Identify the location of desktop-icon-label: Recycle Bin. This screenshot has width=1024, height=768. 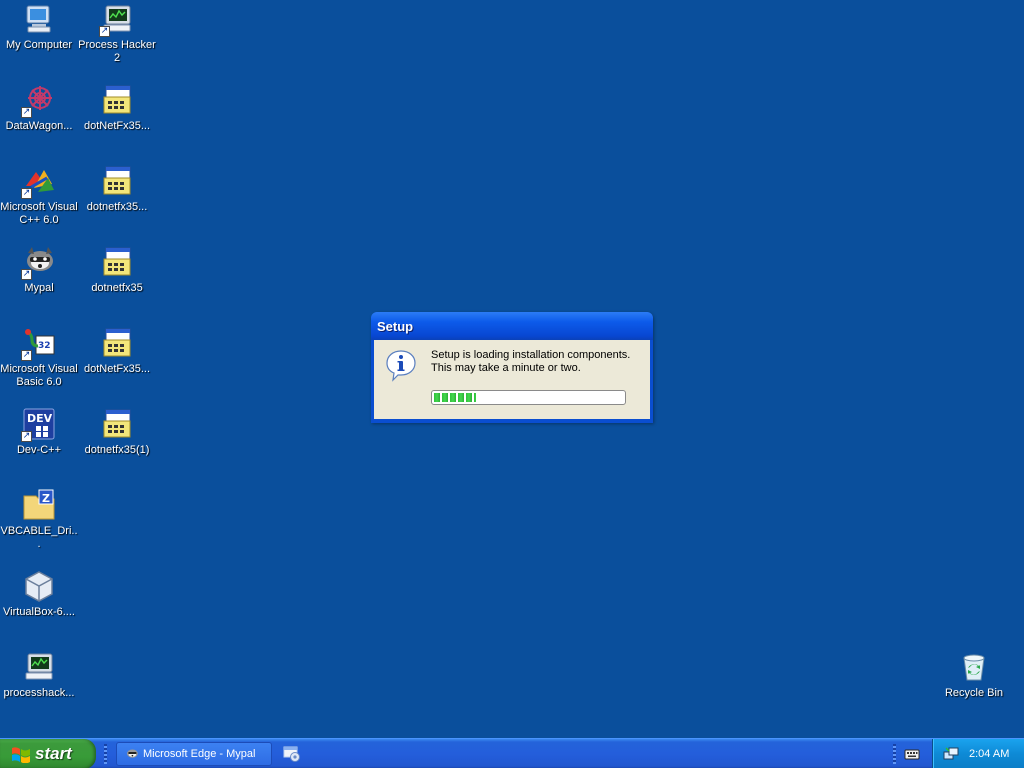
(974, 693).